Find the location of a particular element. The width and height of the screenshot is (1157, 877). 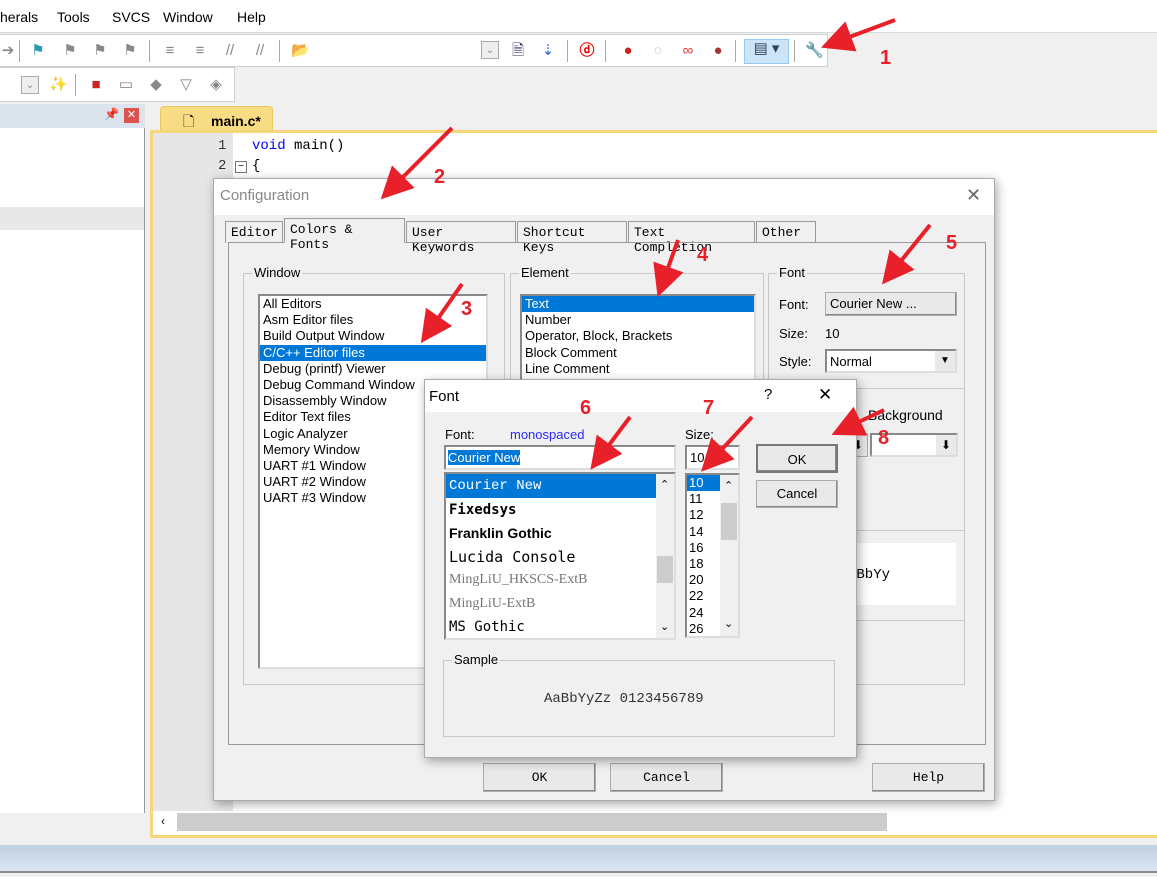

horizontal-scrollbar: ‹ is located at coordinates (655, 822).